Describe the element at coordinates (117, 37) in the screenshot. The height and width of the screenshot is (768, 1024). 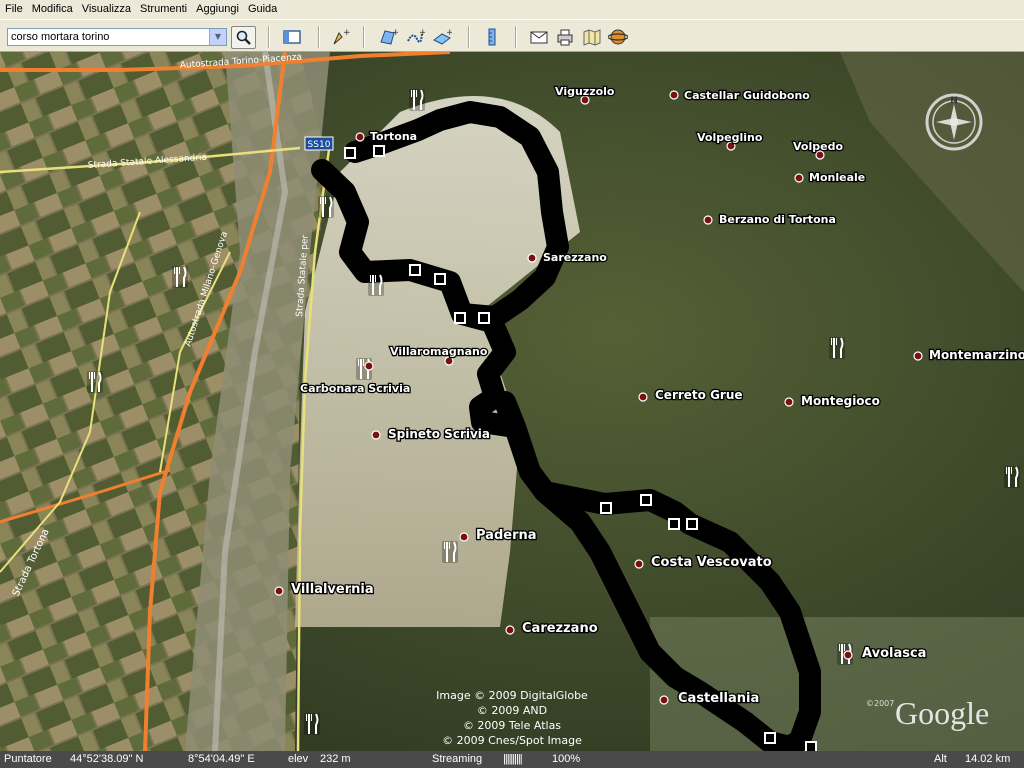
I see `search-input: corso mortara torino` at that location.